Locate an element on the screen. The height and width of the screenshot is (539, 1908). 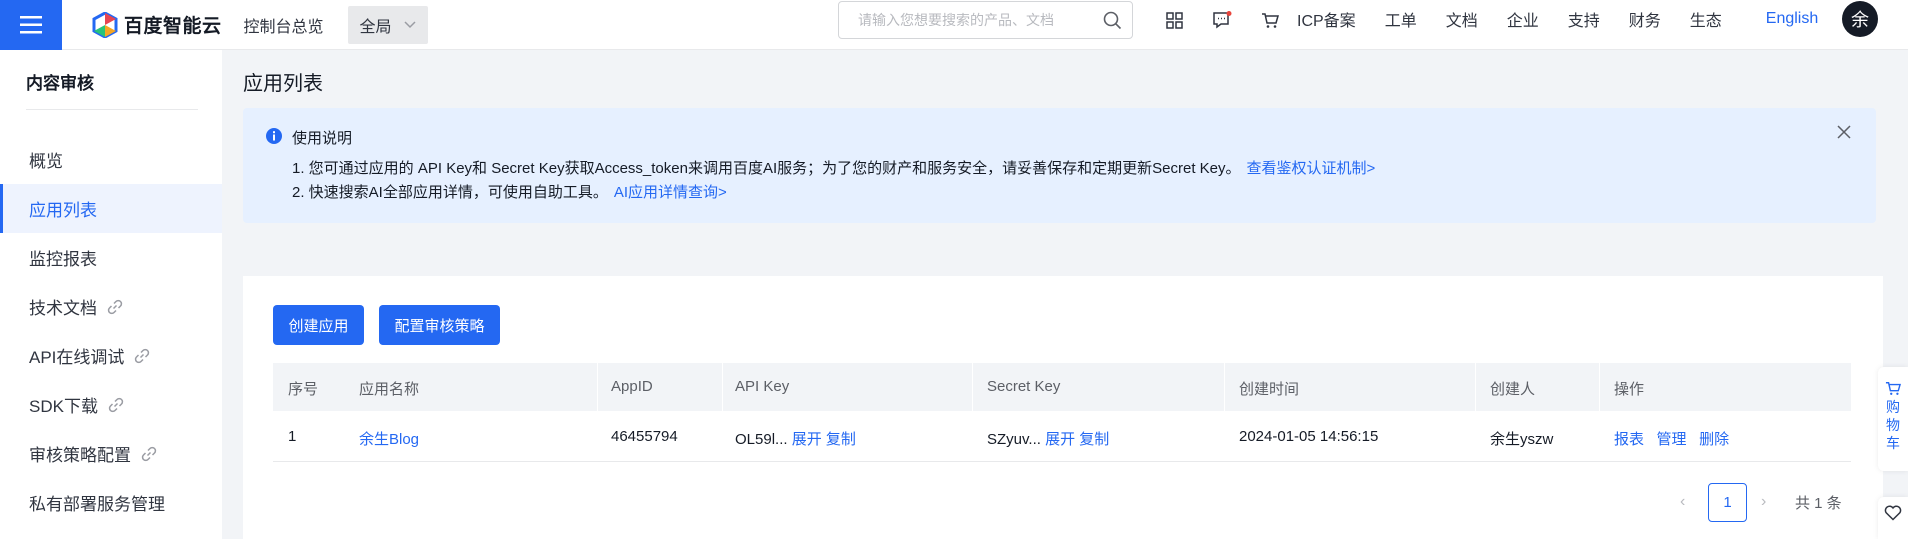
th-app-name: 应用名称 is located at coordinates (389, 389).